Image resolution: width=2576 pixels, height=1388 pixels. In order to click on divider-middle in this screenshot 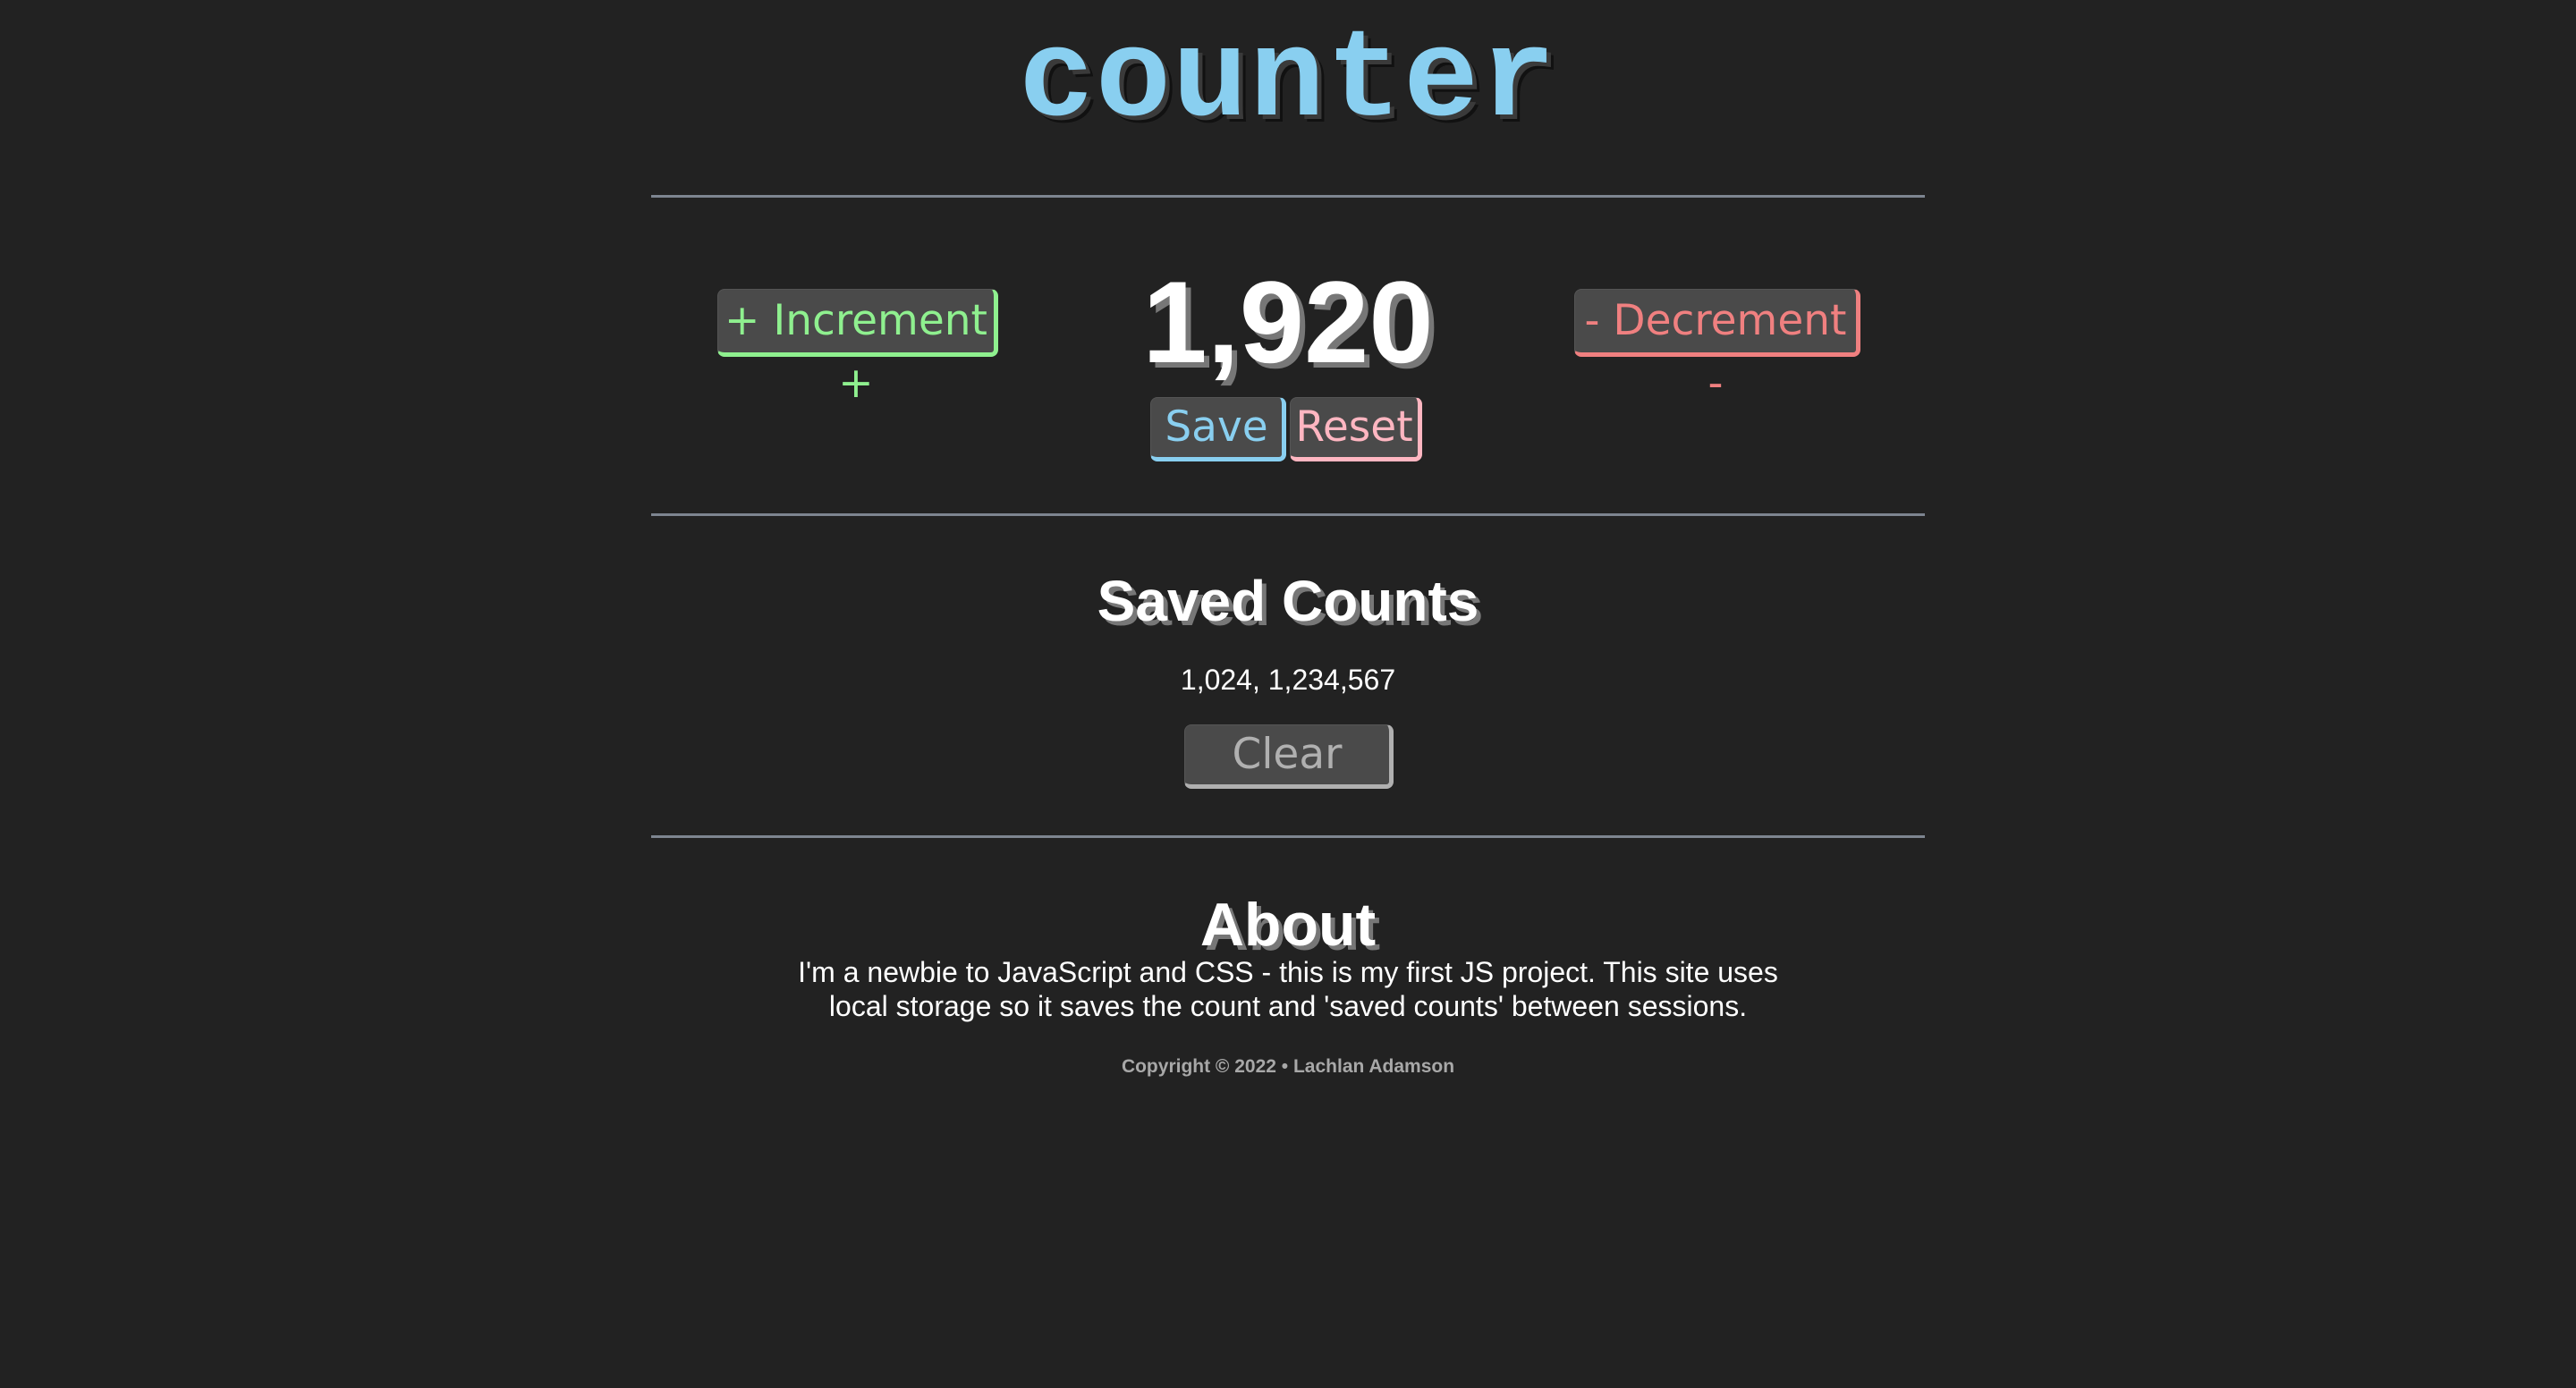, I will do `click(1288, 515)`.